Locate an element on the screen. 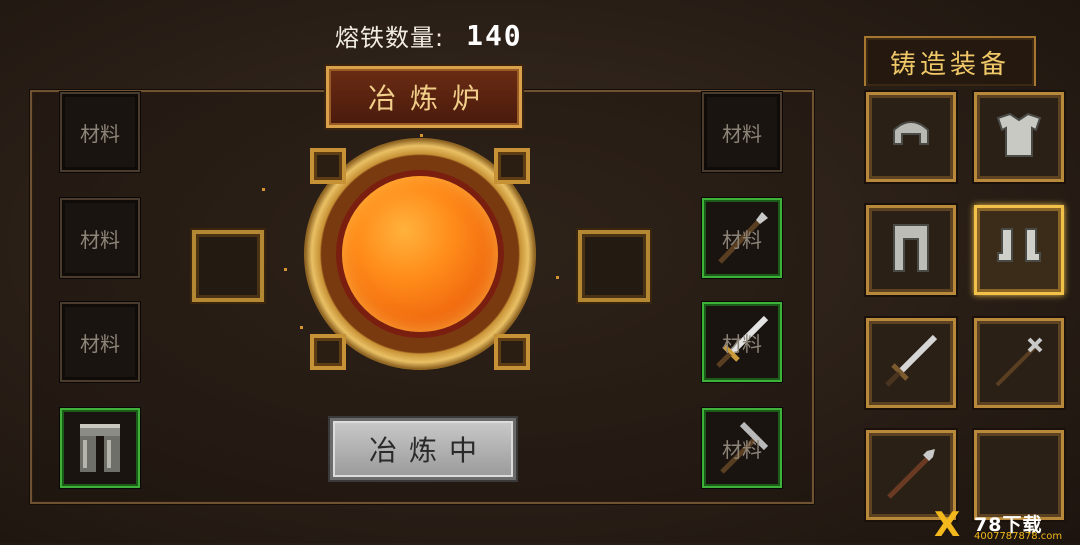 The height and width of the screenshot is (545, 1080). forge-item-helmet is located at coordinates (911, 137).